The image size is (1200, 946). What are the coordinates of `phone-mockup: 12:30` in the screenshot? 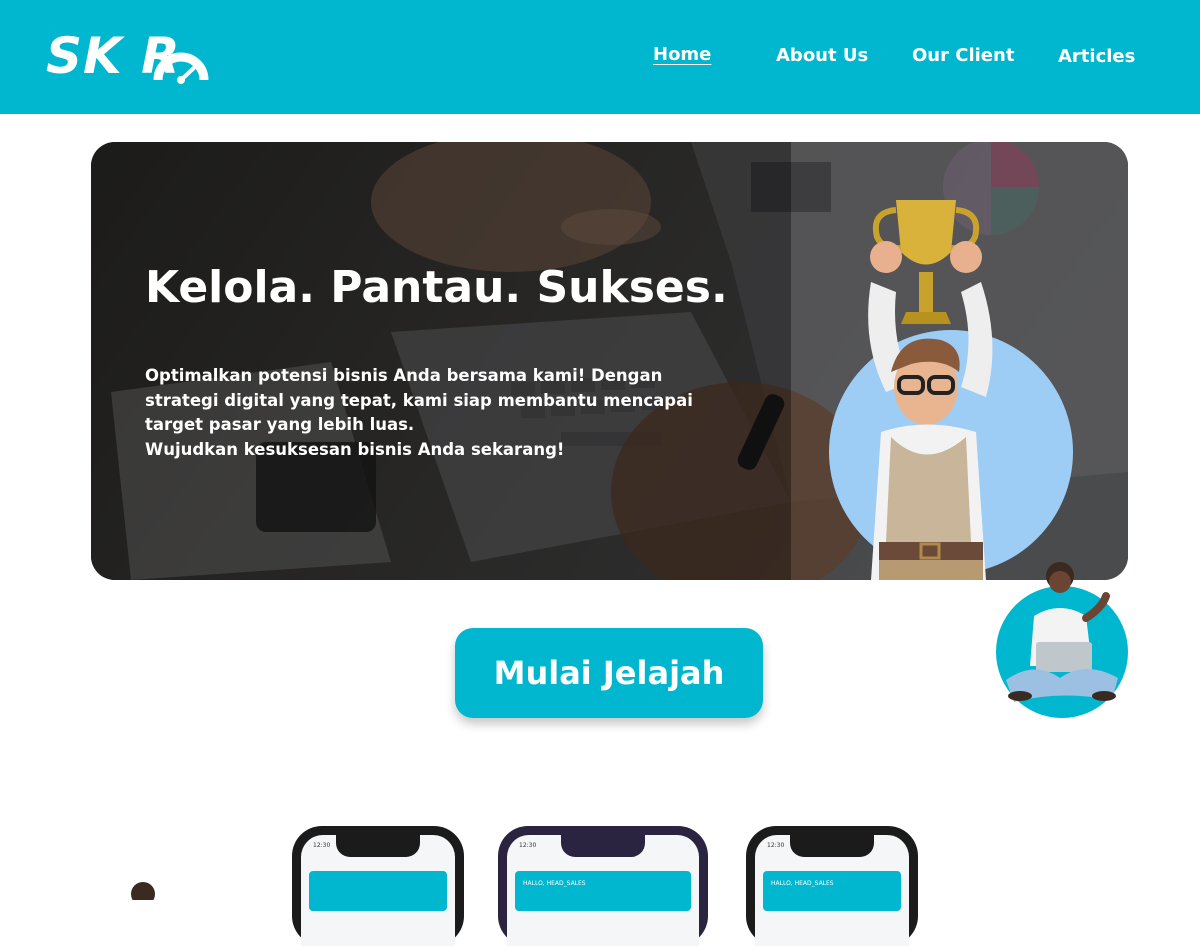 It's located at (378, 886).